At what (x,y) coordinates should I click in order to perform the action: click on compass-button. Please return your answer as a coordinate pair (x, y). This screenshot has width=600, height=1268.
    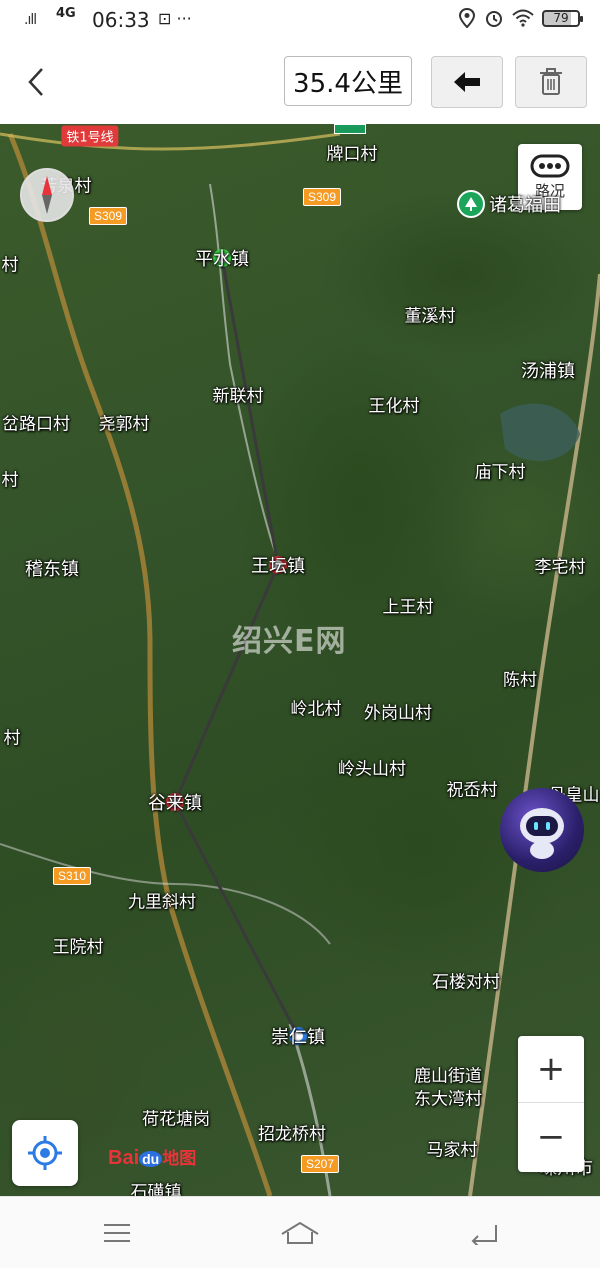
    Looking at the image, I should click on (47, 195).